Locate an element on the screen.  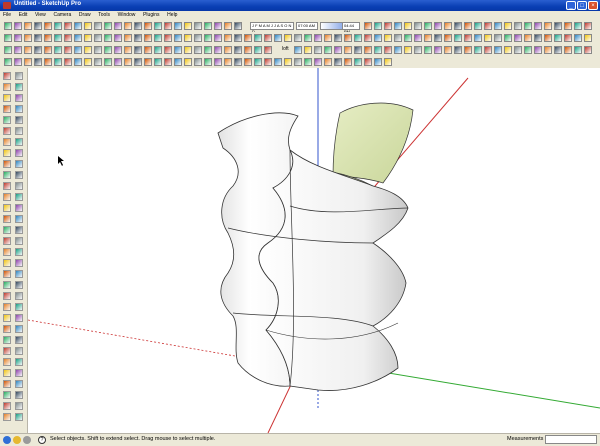
menu-tools: Tools is located at coordinates (104, 15).